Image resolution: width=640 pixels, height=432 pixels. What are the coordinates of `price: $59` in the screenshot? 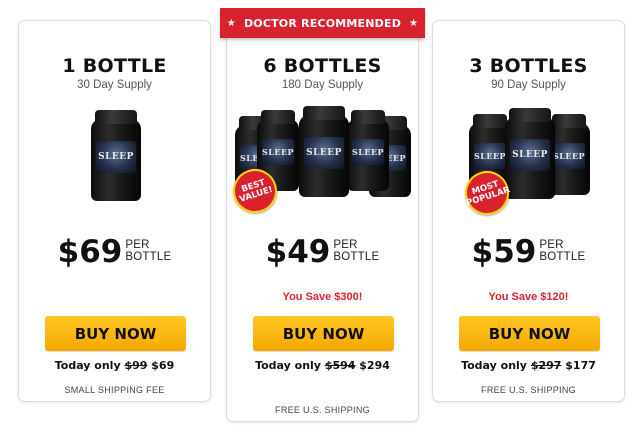 It's located at (504, 252).